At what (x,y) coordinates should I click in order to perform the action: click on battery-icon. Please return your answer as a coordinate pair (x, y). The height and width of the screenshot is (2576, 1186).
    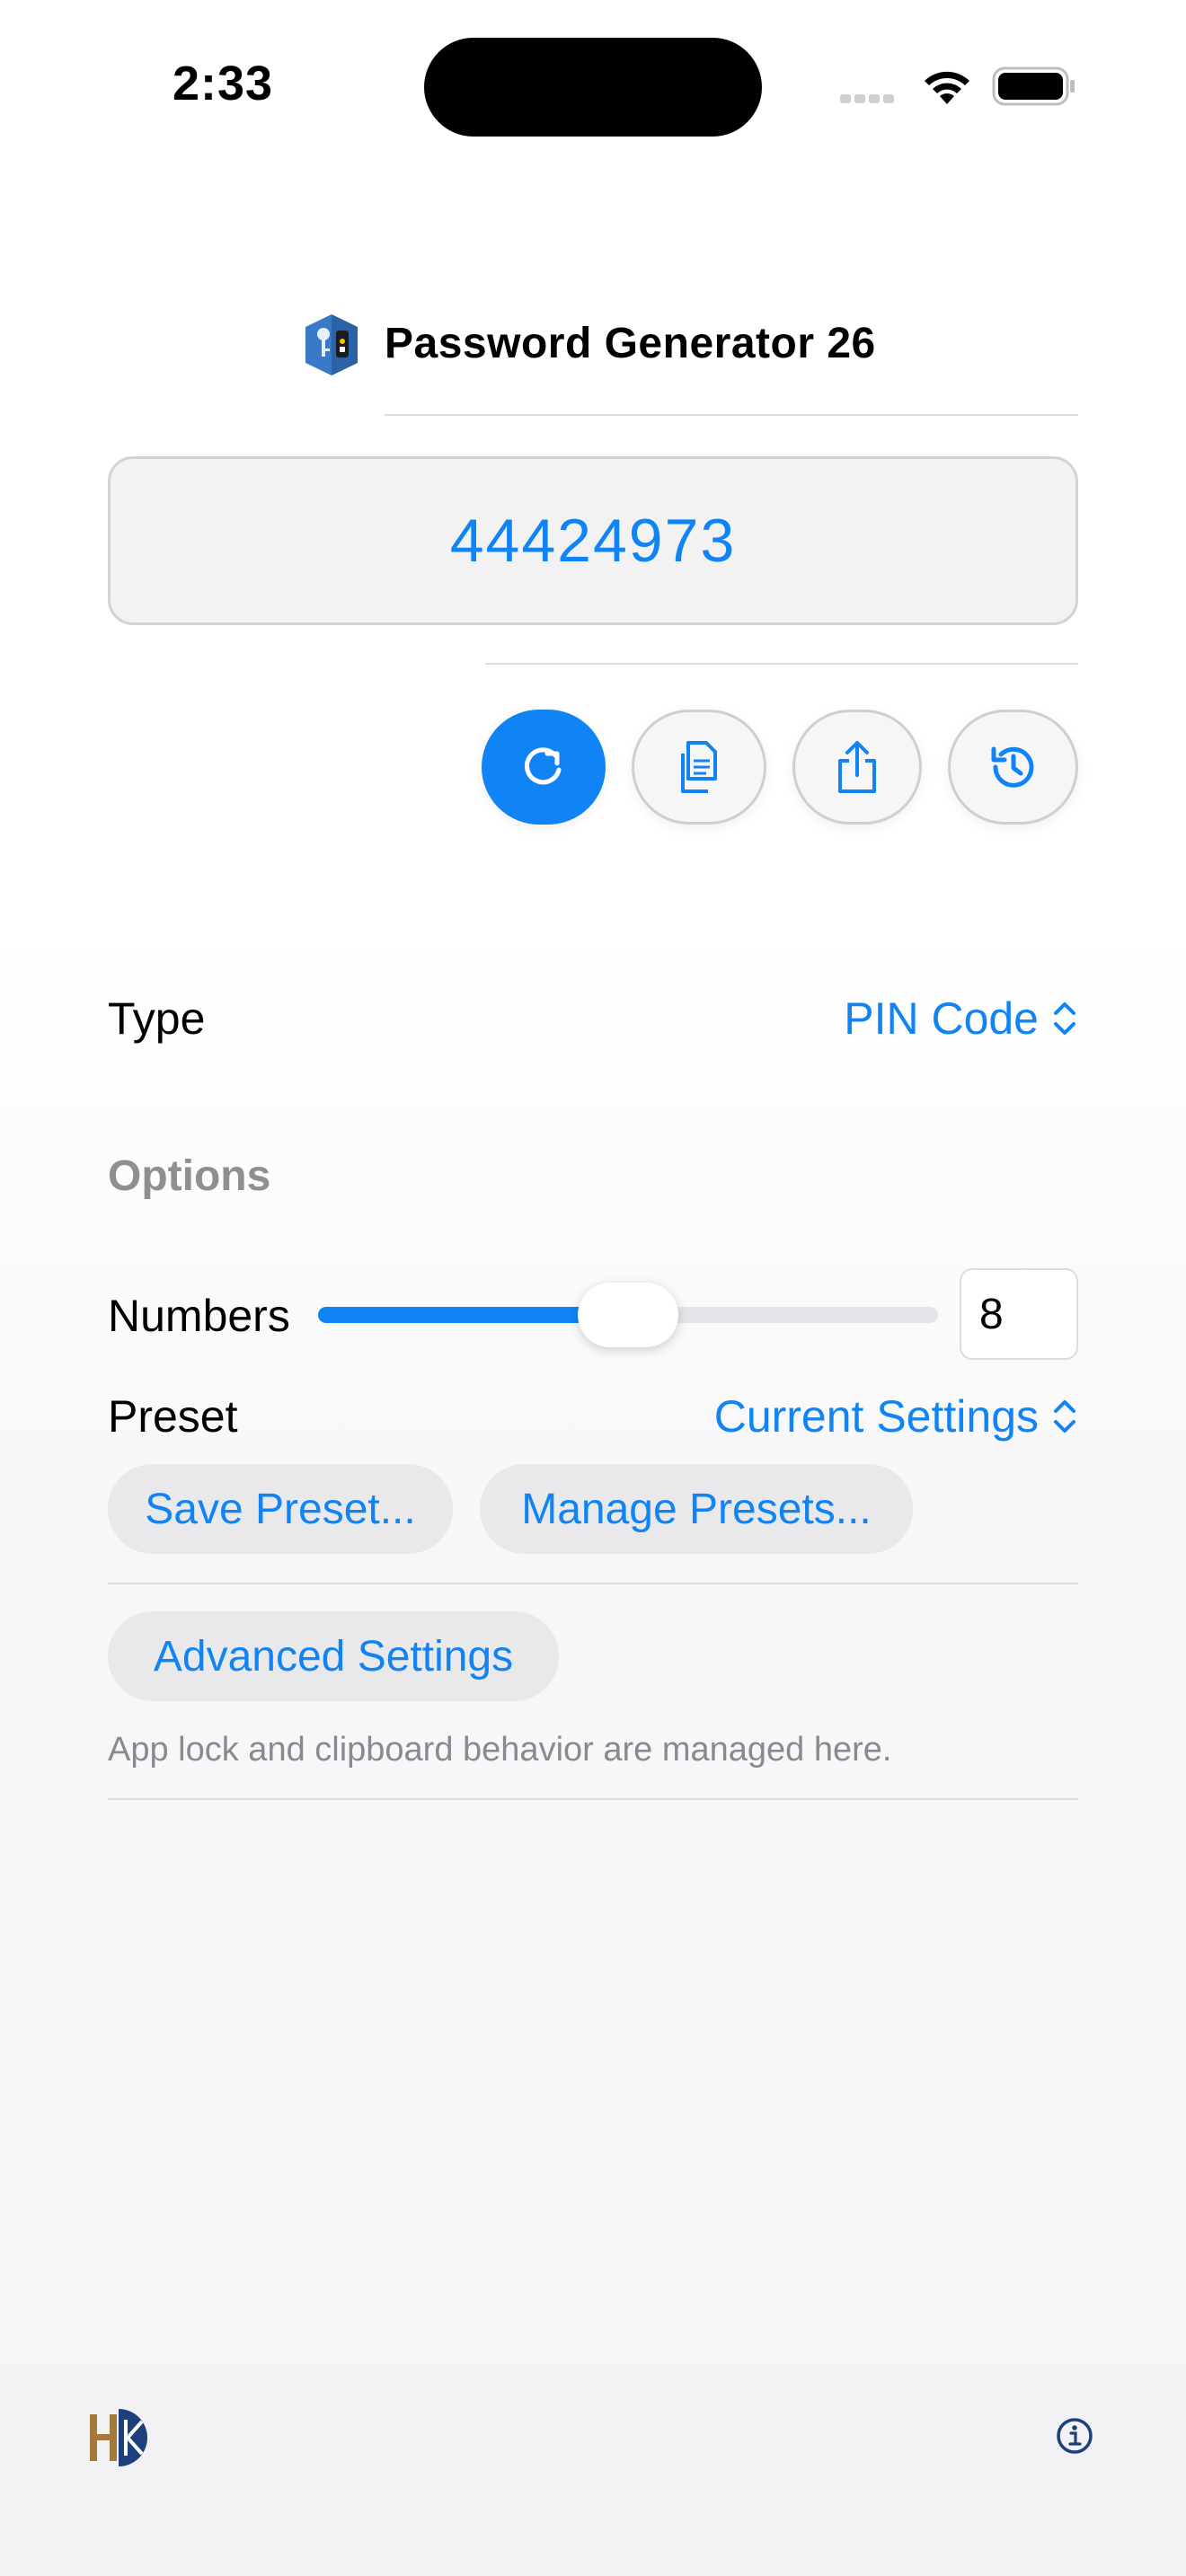
    Looking at the image, I should click on (1033, 86).